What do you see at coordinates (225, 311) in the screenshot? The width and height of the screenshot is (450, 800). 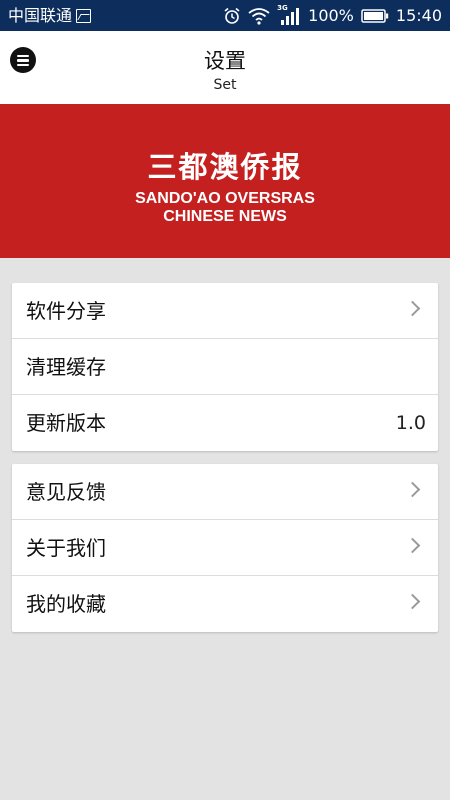 I see `share-app-item: 软件分享` at bounding box center [225, 311].